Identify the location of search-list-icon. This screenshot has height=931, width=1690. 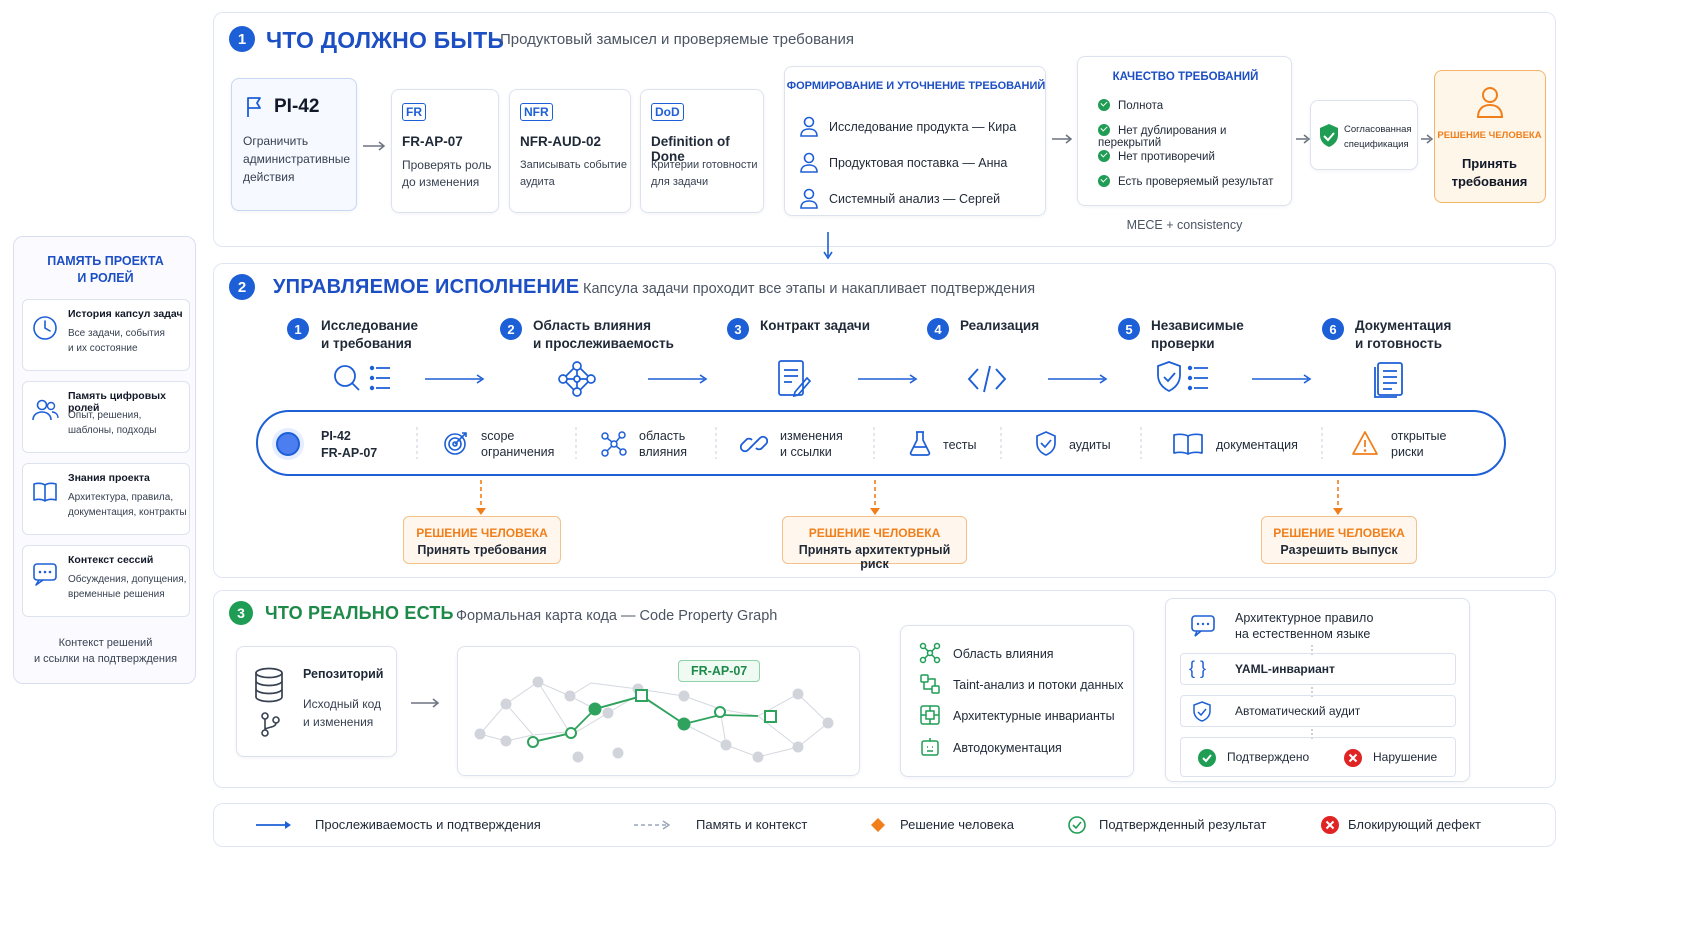
(362, 378).